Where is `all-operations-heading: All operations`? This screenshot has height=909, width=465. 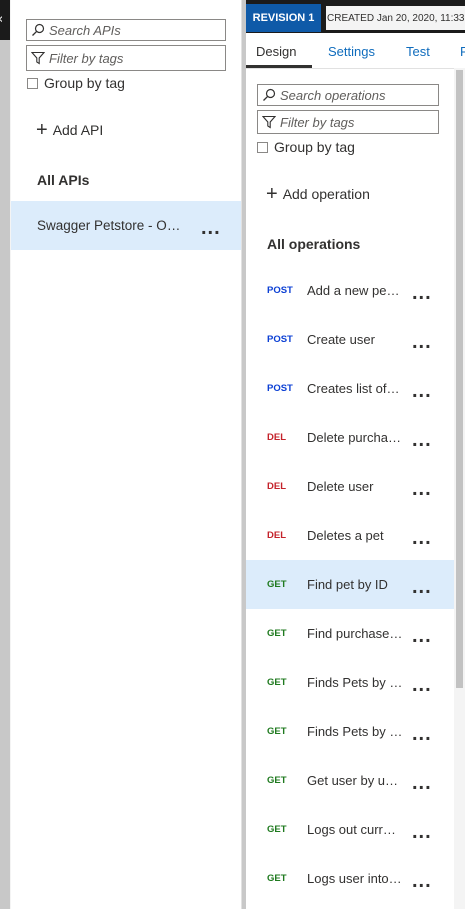
all-operations-heading: All operations is located at coordinates (314, 244).